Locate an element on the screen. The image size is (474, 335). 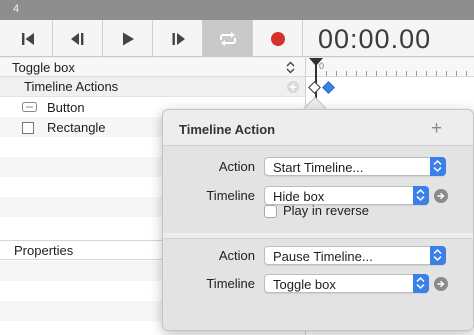
transport-toolbar: 00:00.00 is located at coordinates (237, 38).